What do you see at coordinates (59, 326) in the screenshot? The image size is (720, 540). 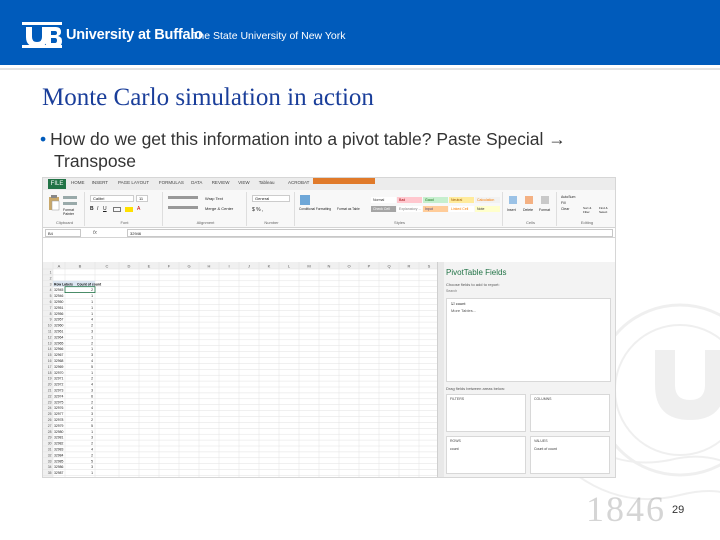 I see `row-label-cell: 32960` at bounding box center [59, 326].